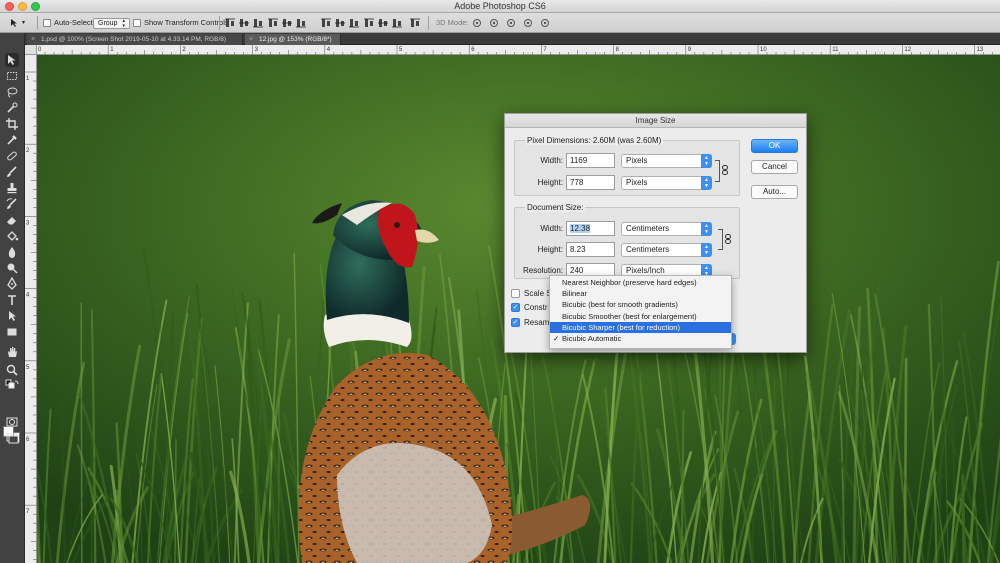  Describe the element at coordinates (31, 50) in the screenshot. I see `ruler-origin` at that location.